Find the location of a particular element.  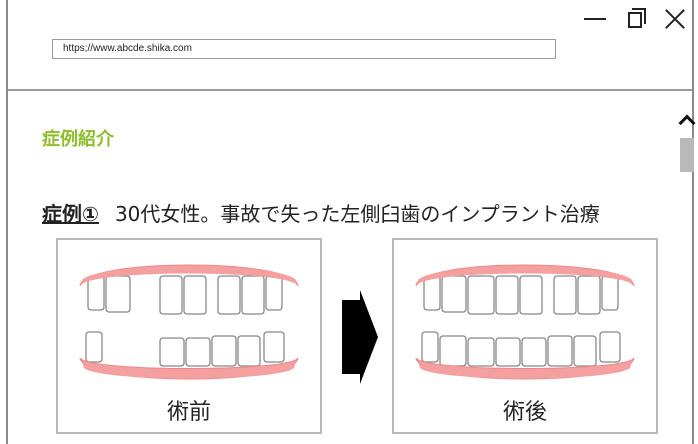

before-caption: 術前 is located at coordinates (188, 412).